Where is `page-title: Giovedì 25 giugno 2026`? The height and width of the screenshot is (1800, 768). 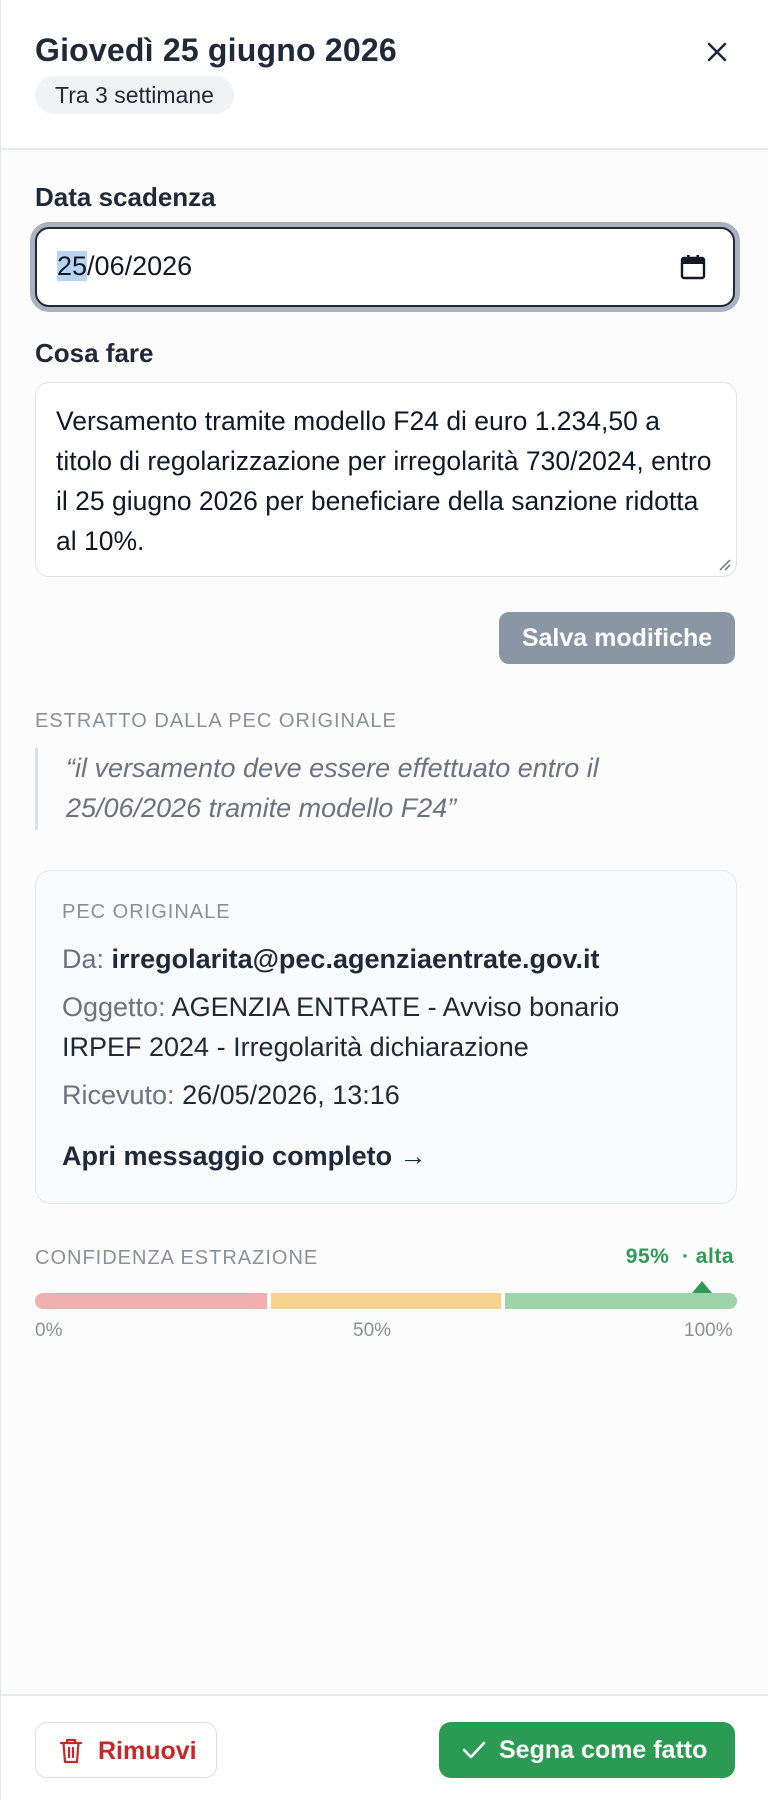 page-title: Giovedì 25 giugno 2026 is located at coordinates (216, 50).